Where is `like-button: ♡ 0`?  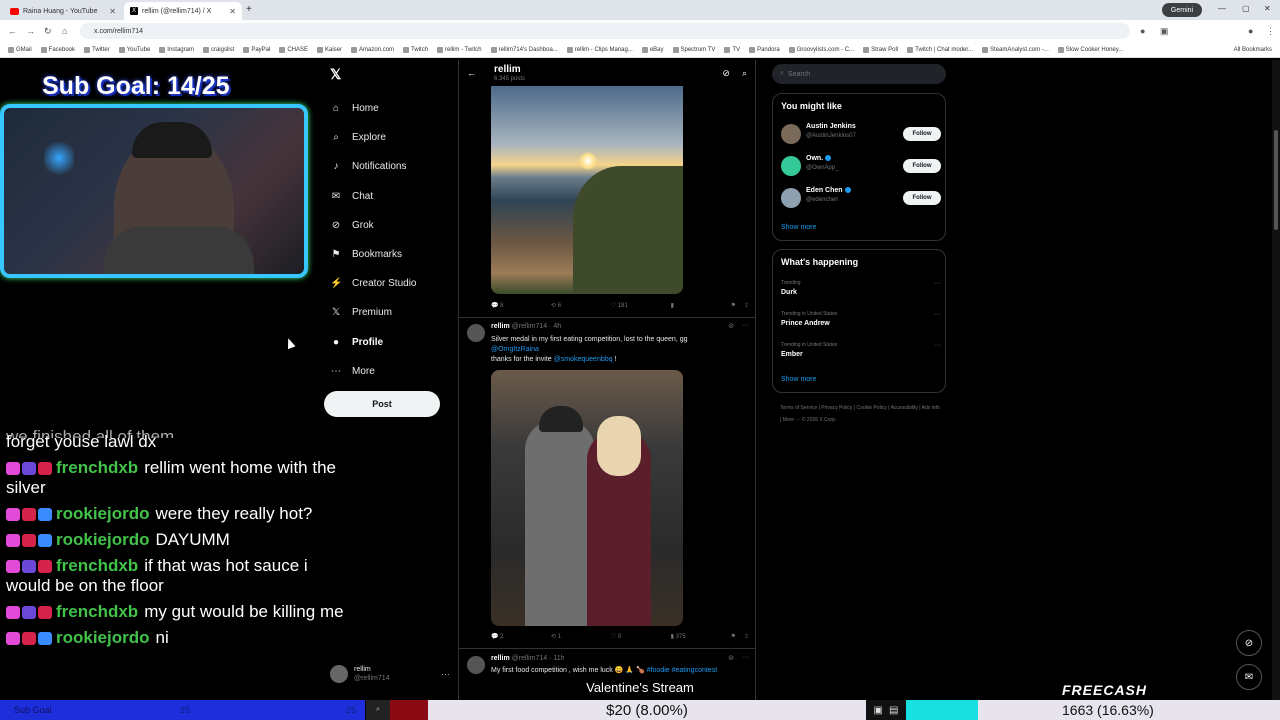 like-button: ♡ 0 is located at coordinates (641, 636).